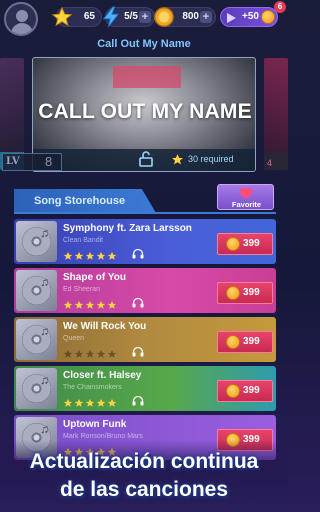  I want to click on song-artist: Queen, so click(74, 338).